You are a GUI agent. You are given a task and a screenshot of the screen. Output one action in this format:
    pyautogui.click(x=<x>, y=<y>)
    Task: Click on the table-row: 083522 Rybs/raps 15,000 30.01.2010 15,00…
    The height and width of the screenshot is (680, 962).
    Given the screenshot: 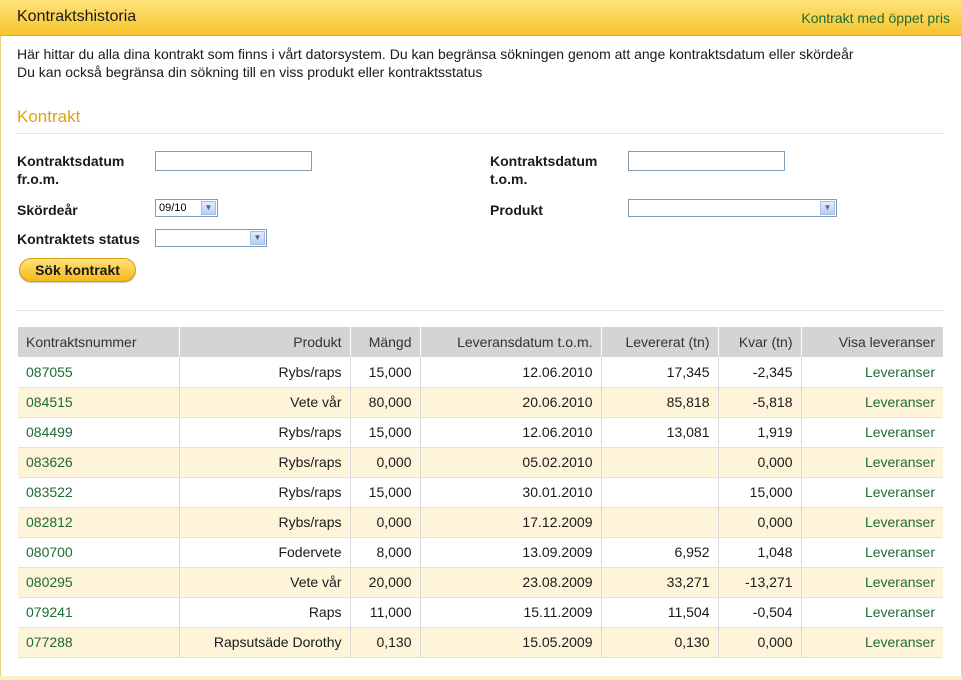 What is the action you would take?
    pyautogui.click(x=480, y=492)
    